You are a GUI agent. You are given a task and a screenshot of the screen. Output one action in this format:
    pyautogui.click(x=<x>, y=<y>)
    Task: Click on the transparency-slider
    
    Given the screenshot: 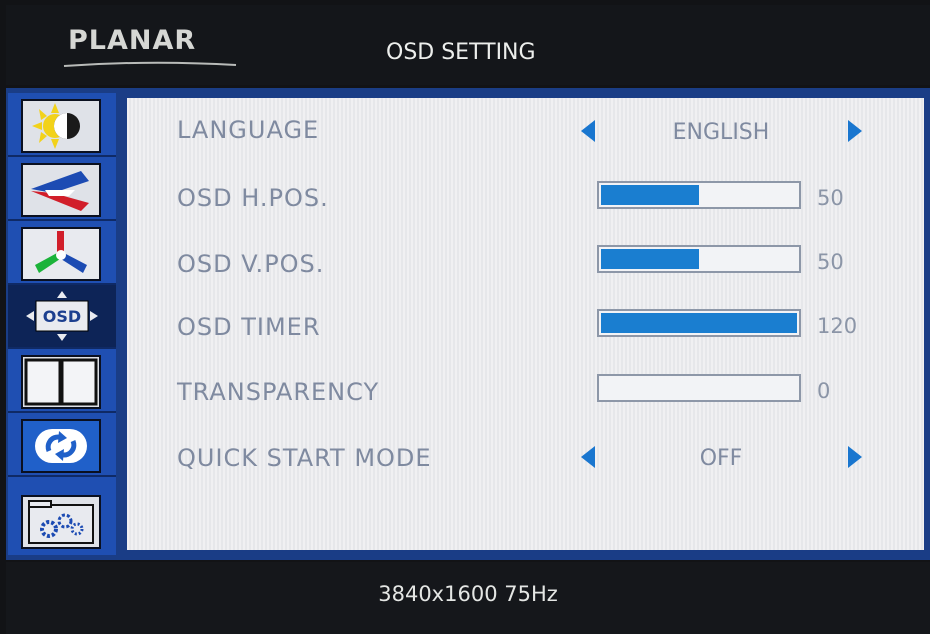 What is the action you would take?
    pyautogui.click(x=699, y=388)
    